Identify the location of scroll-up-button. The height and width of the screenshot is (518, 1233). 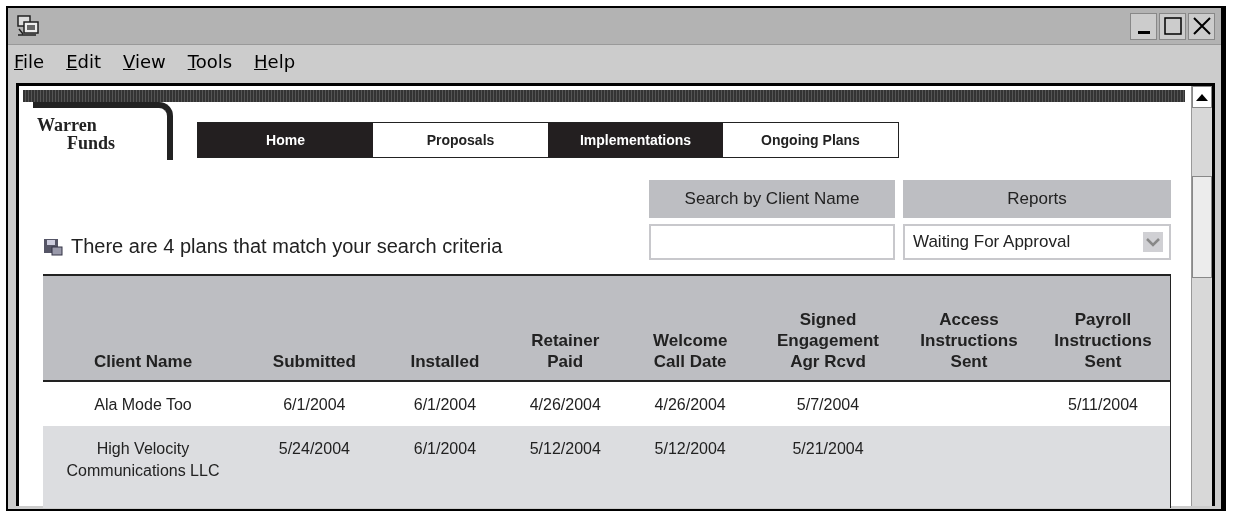
(1202, 97).